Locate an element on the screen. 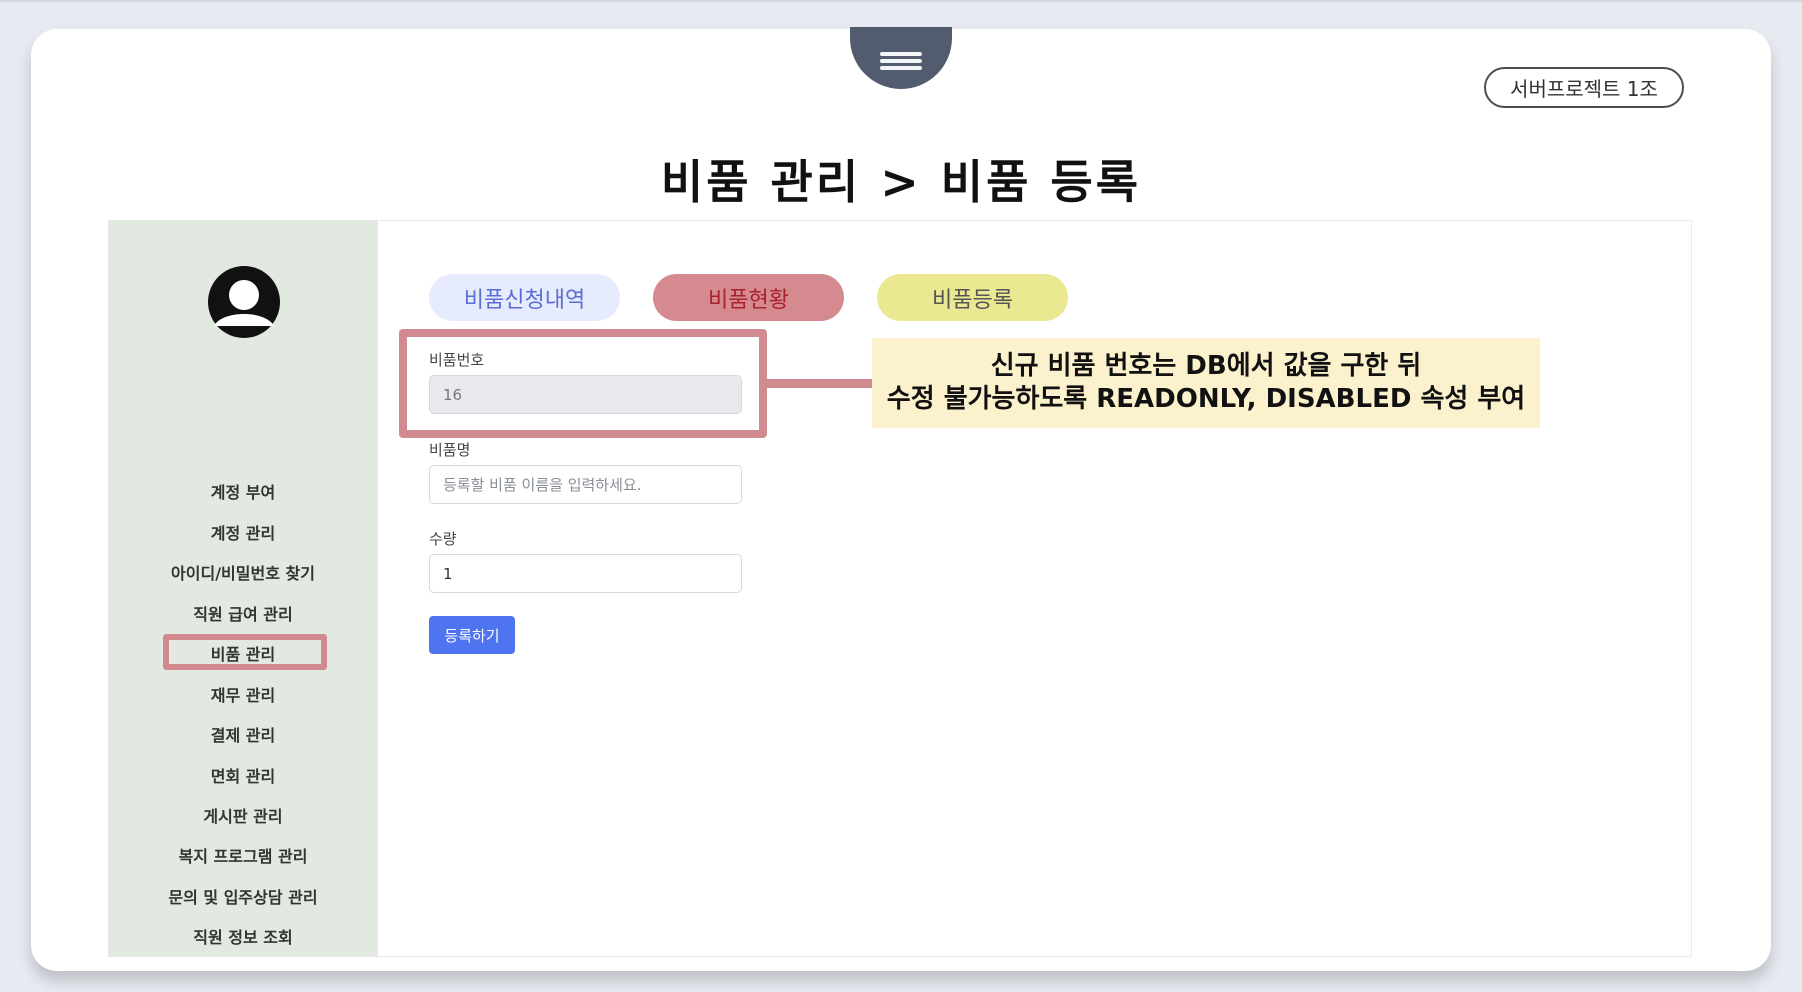  tab-supply-status: 비품현황 is located at coordinates (748, 297).